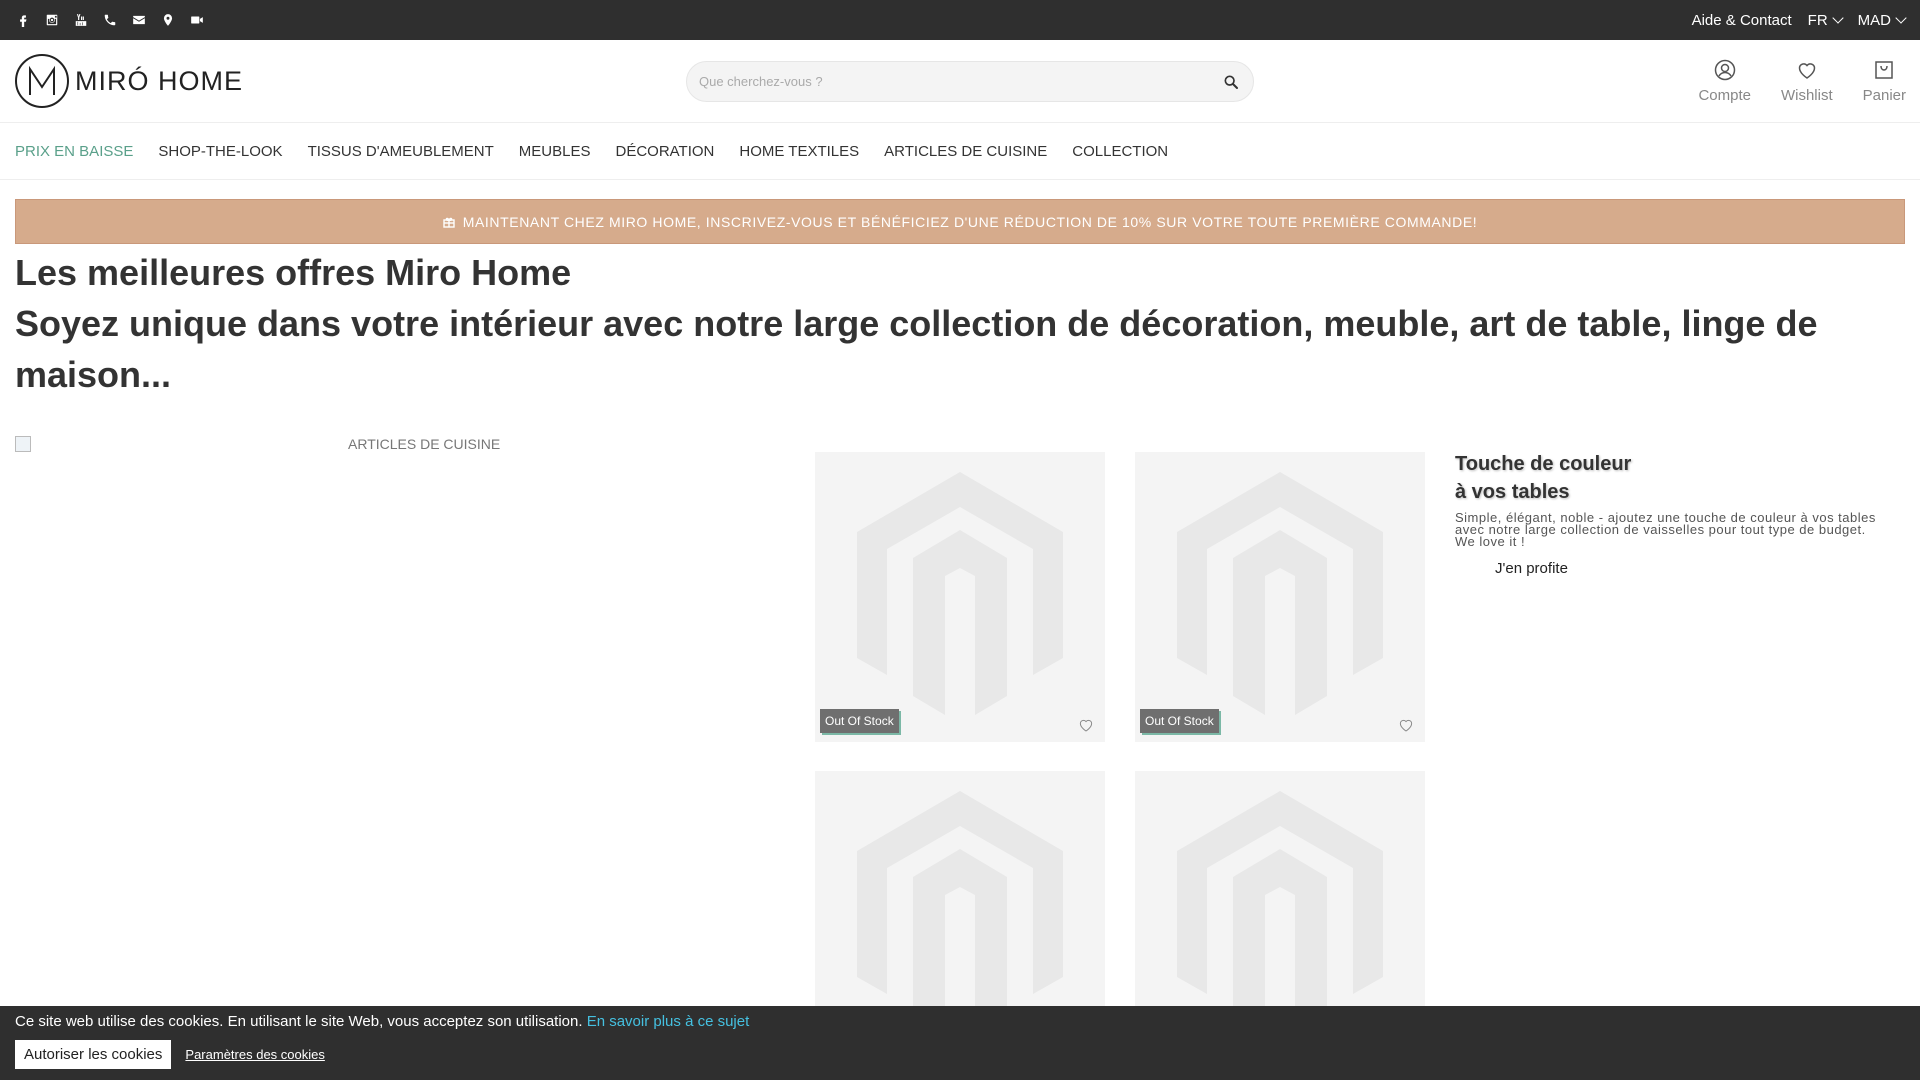  What do you see at coordinates (1807, 81) in the screenshot?
I see `wishlist-button: Wishlist` at bounding box center [1807, 81].